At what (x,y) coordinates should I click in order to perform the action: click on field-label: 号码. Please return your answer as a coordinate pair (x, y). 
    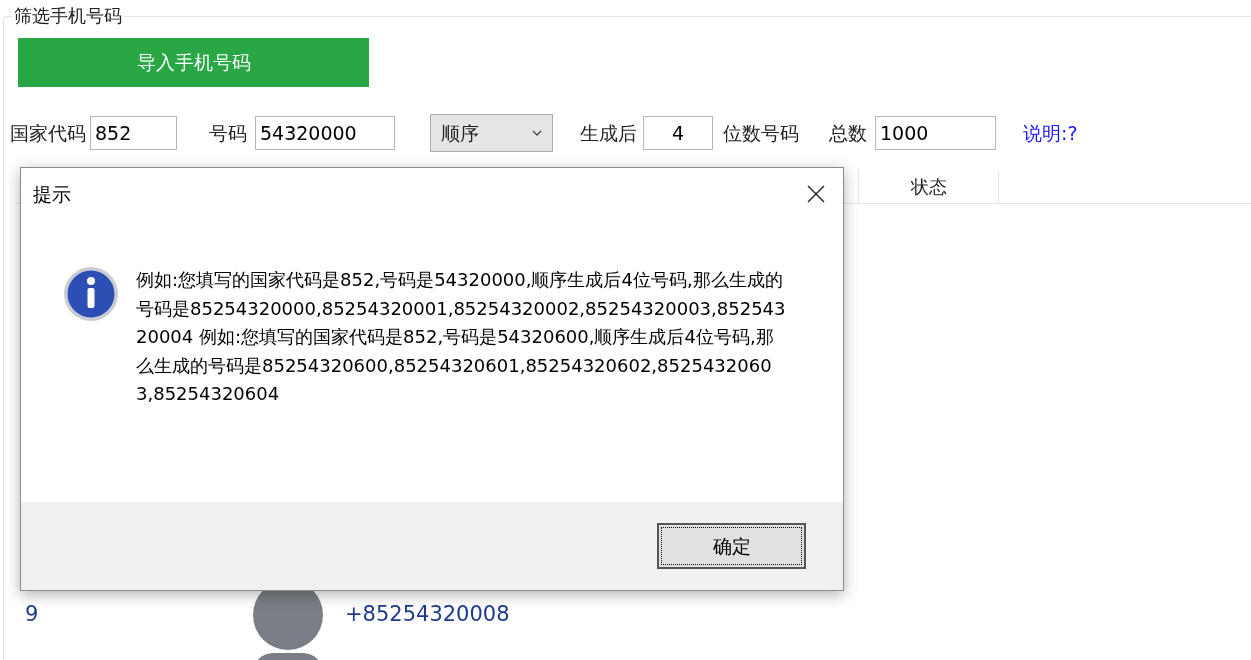
    Looking at the image, I should click on (228, 133).